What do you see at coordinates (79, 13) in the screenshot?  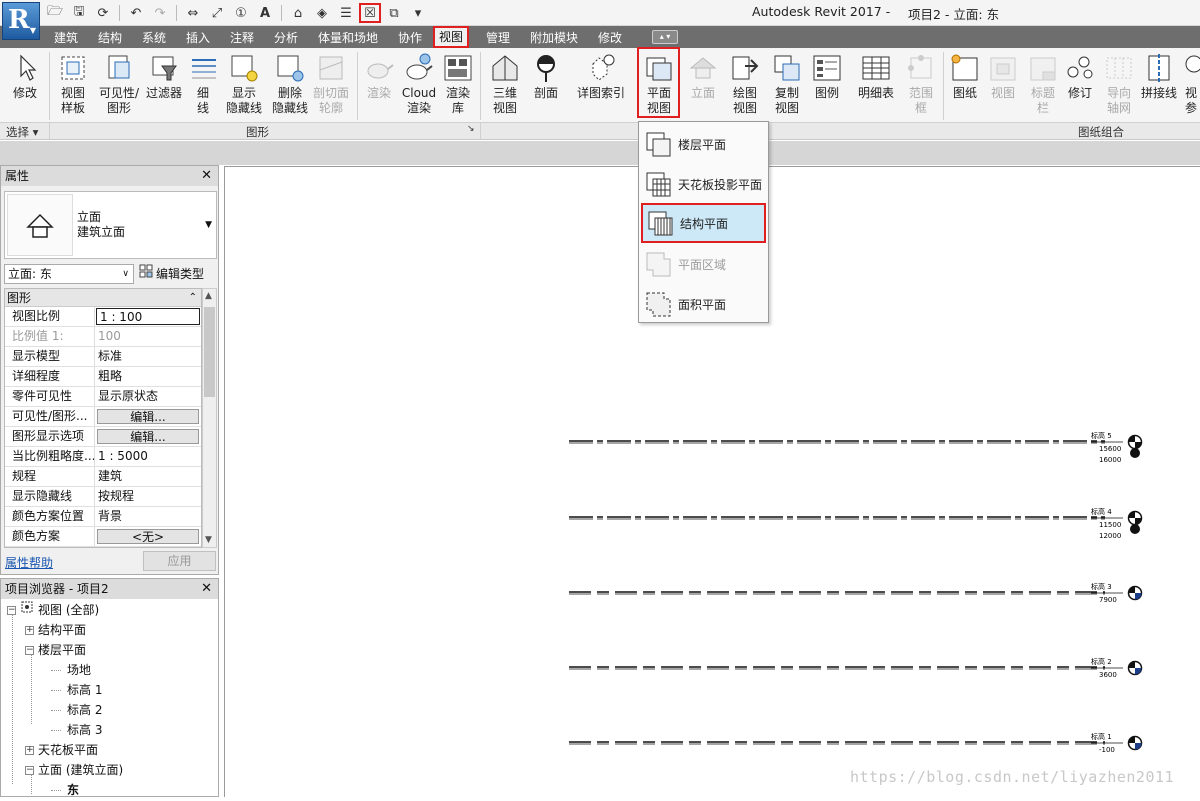 I see `save-icon: 🖫` at bounding box center [79, 13].